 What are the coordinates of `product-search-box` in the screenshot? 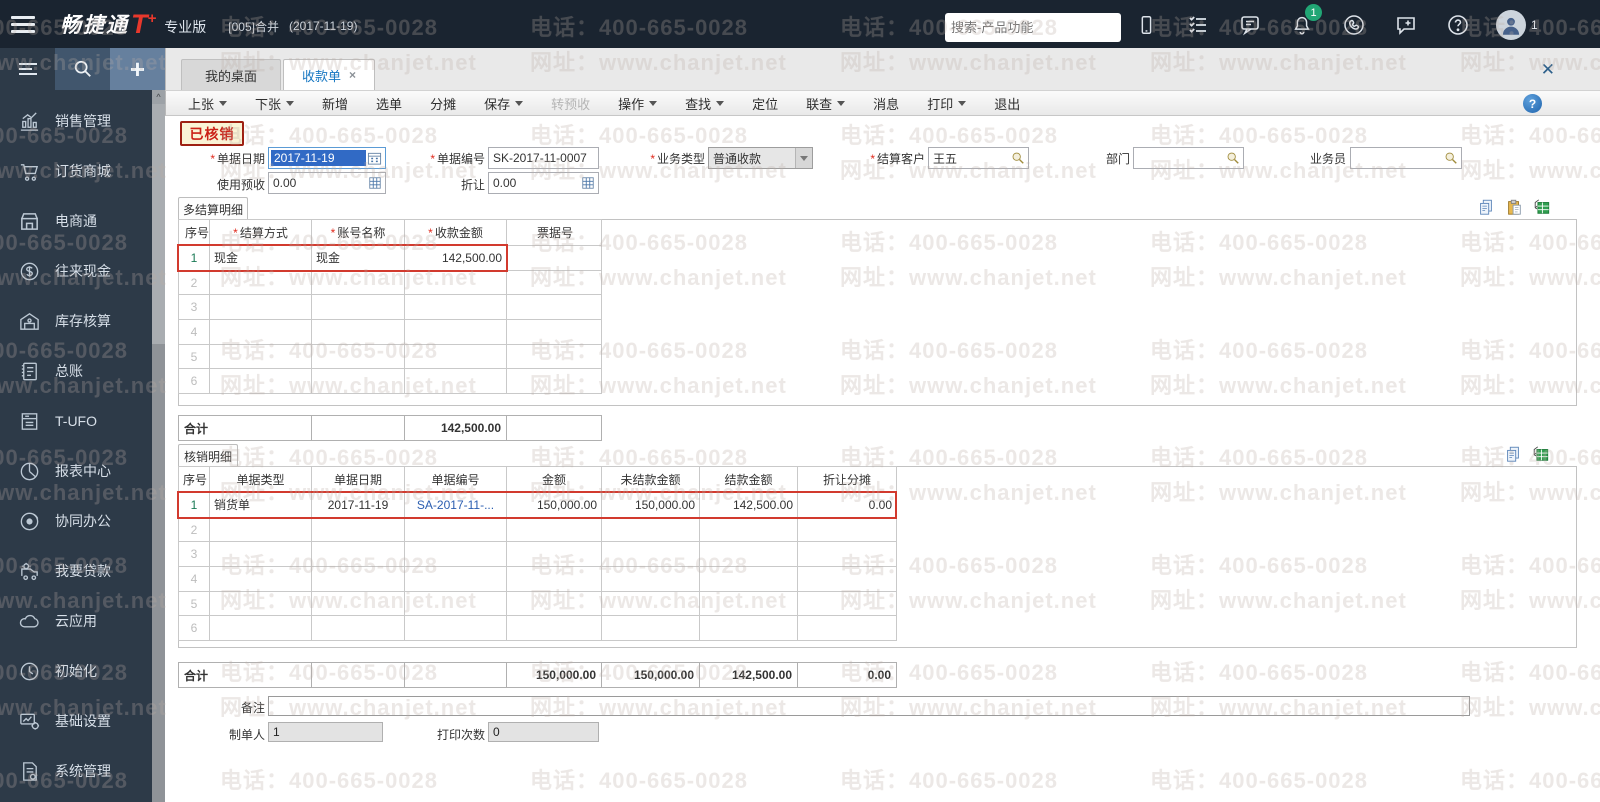 It's located at (1036, 27).